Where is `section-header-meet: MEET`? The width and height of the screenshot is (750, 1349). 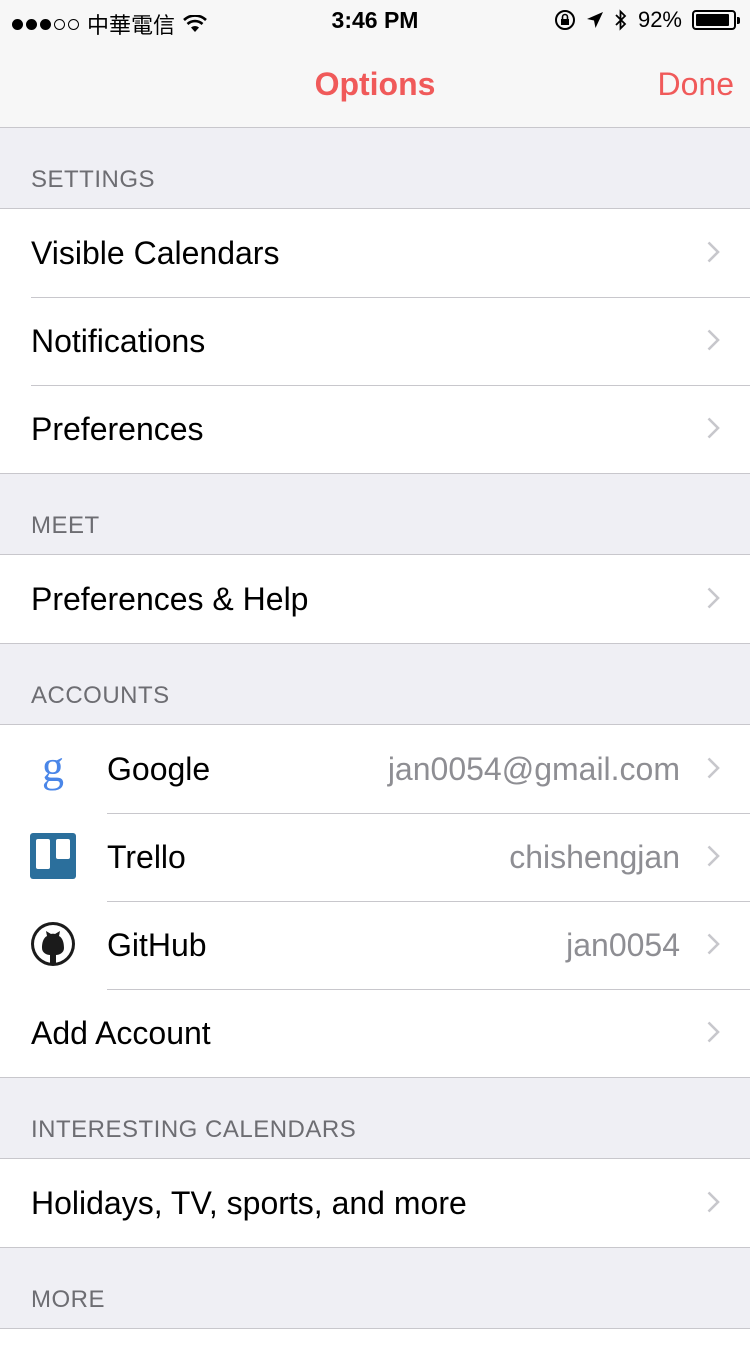 section-header-meet: MEET is located at coordinates (65, 525).